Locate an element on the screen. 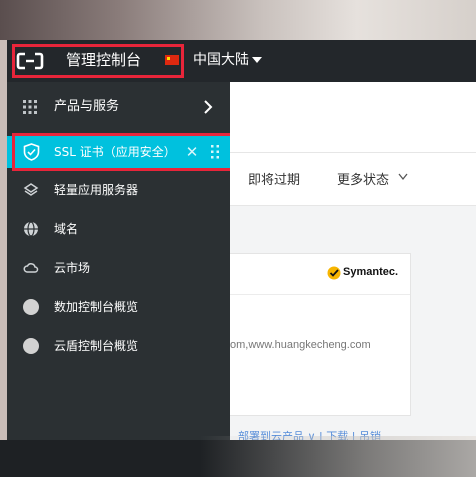  layers-icon is located at coordinates (31, 189).